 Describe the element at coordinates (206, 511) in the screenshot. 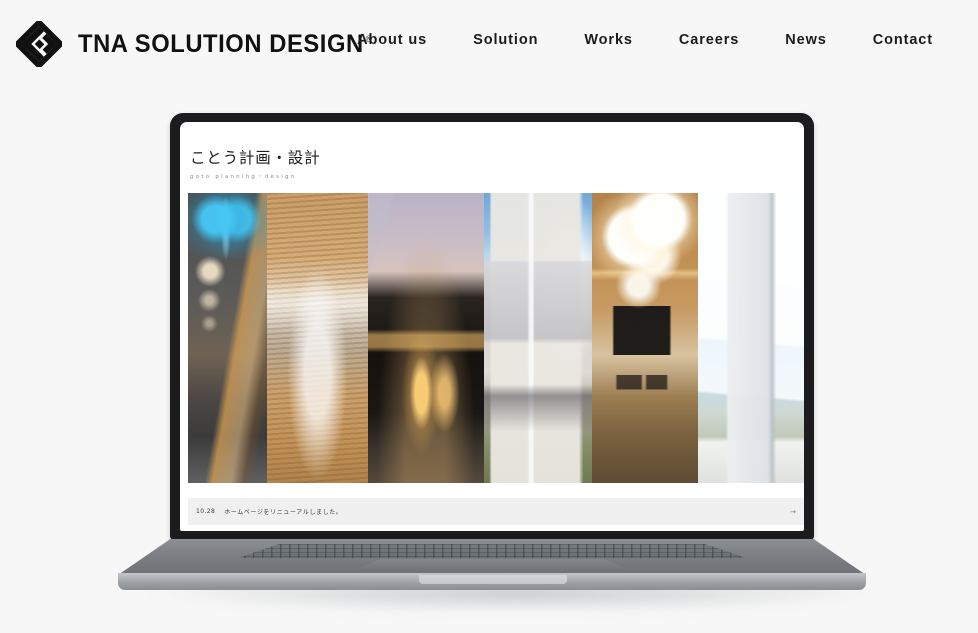

I see `news-date: 10.28` at that location.